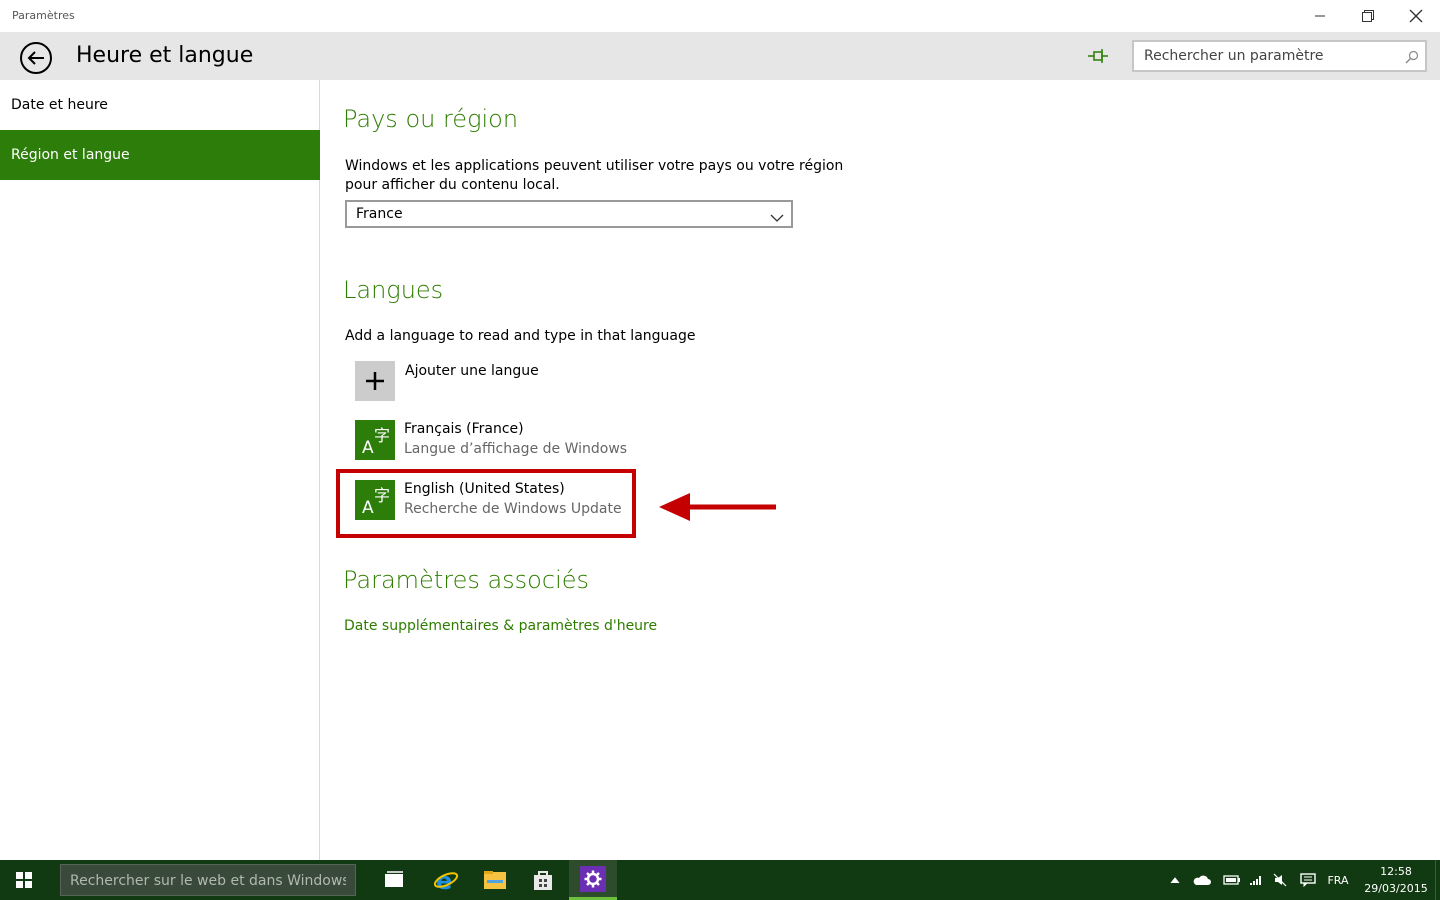  I want to click on onedrive-cloud-icon, so click(1202, 880).